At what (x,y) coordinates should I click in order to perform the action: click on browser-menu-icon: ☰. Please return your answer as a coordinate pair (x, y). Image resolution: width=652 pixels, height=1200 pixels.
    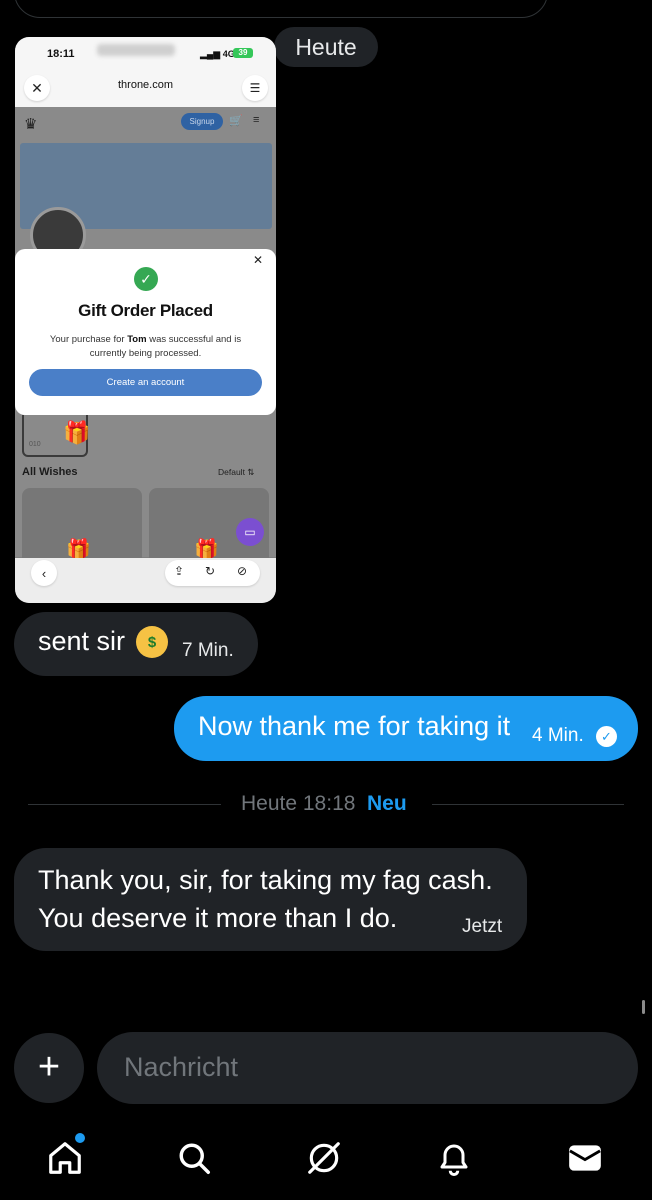
    Looking at the image, I should click on (255, 88).